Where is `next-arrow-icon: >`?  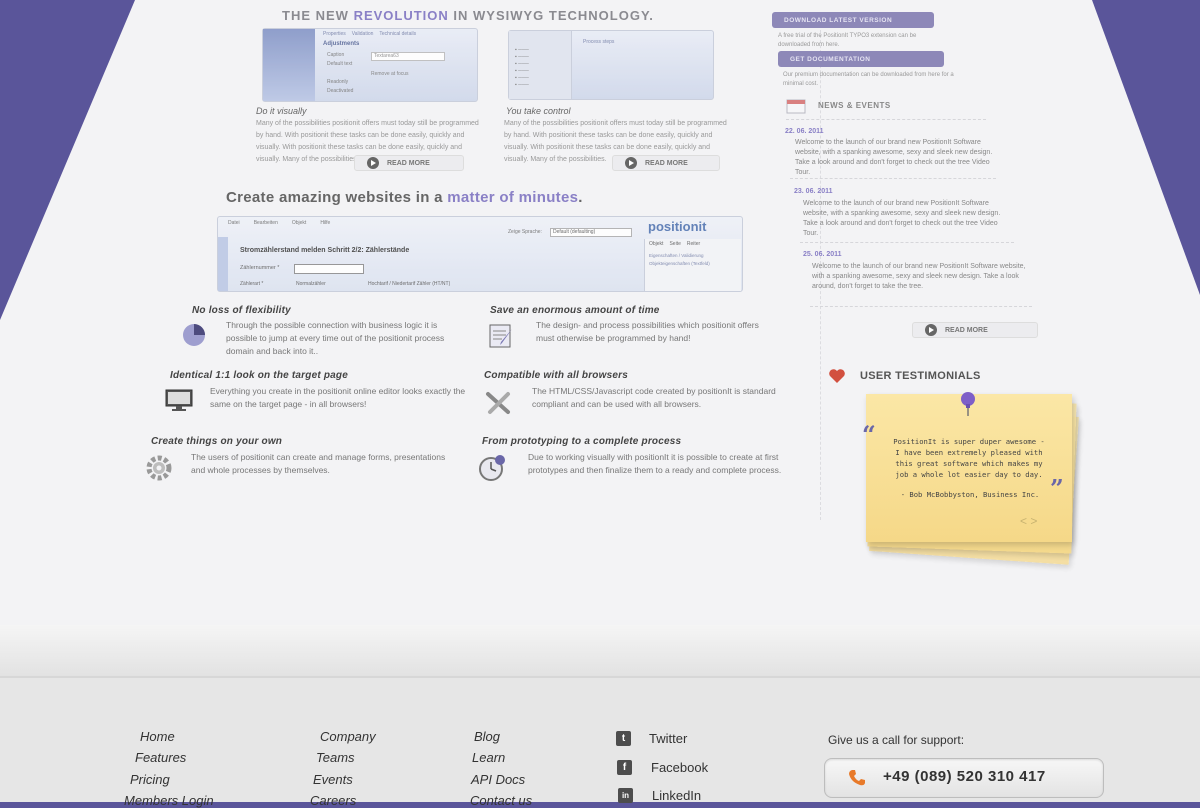 next-arrow-icon: > is located at coordinates (1033, 521).